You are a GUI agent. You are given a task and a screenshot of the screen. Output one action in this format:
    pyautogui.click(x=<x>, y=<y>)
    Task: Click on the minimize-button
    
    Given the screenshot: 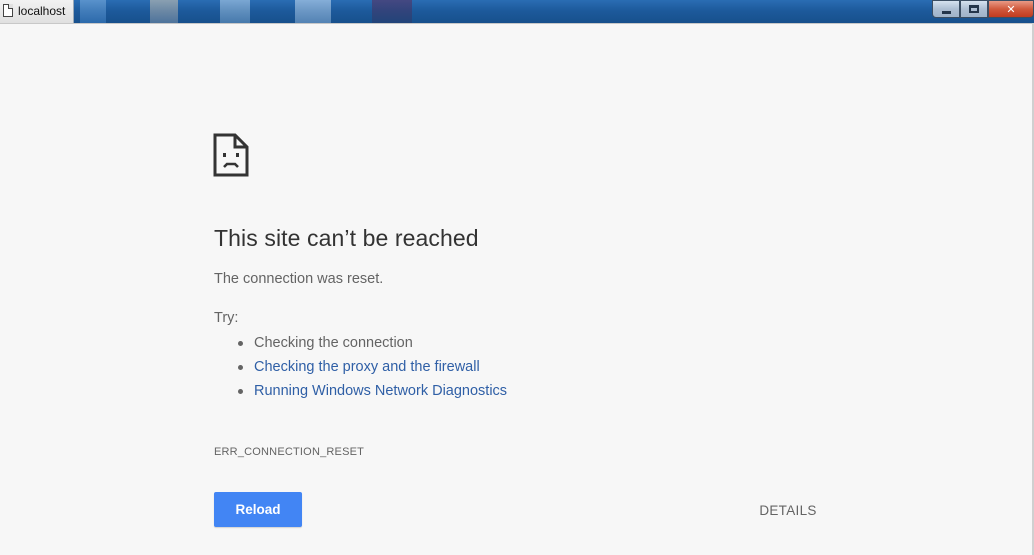 What is the action you would take?
    pyautogui.click(x=946, y=9)
    